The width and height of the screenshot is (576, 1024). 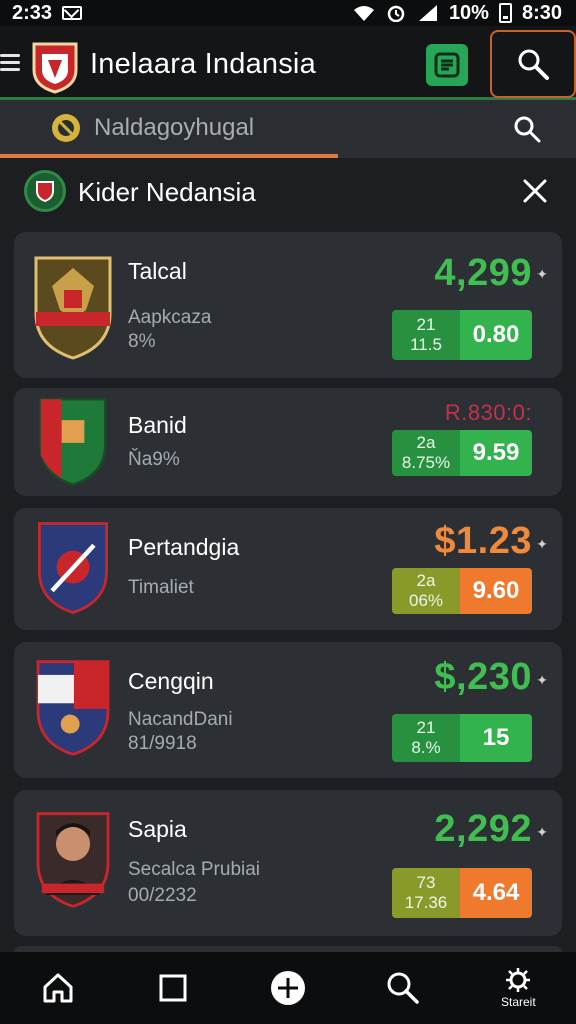 What do you see at coordinates (396, 13) in the screenshot?
I see `alarm-icon` at bounding box center [396, 13].